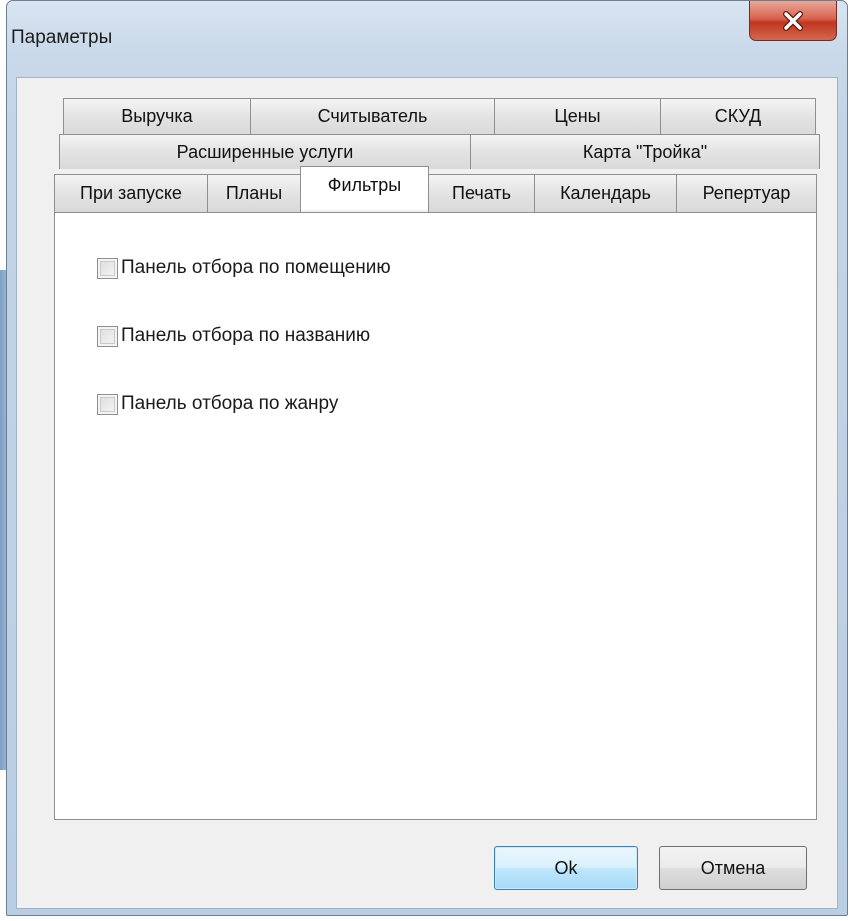 This screenshot has width=852, height=921. I want to click on tab-reader: Считыватель, so click(372, 116).